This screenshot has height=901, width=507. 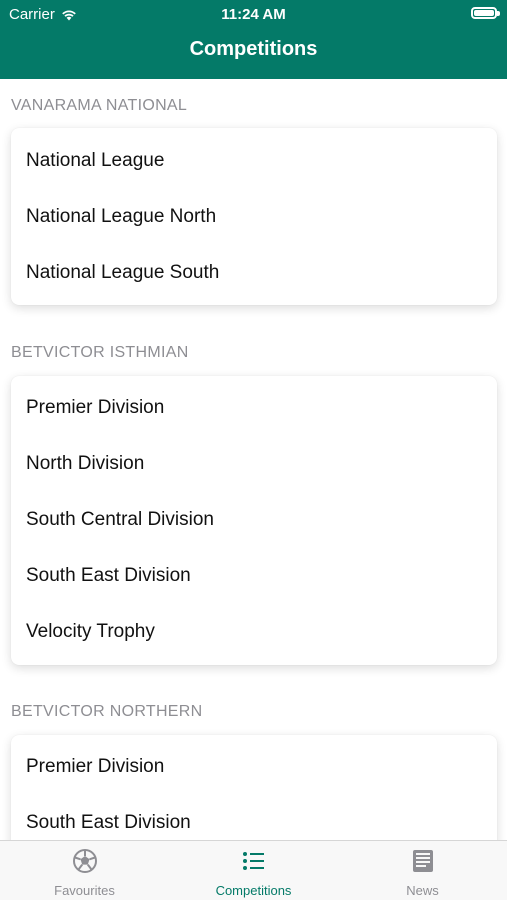 I want to click on soccer-ball-icon, so click(x=85, y=861).